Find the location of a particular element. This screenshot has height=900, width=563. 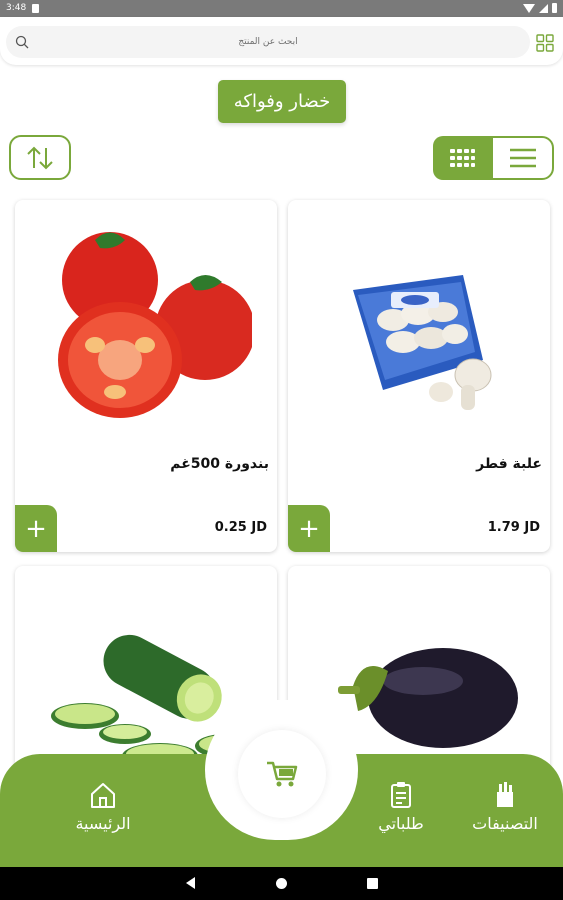

grid-dots-icon is located at coordinates (462, 158).